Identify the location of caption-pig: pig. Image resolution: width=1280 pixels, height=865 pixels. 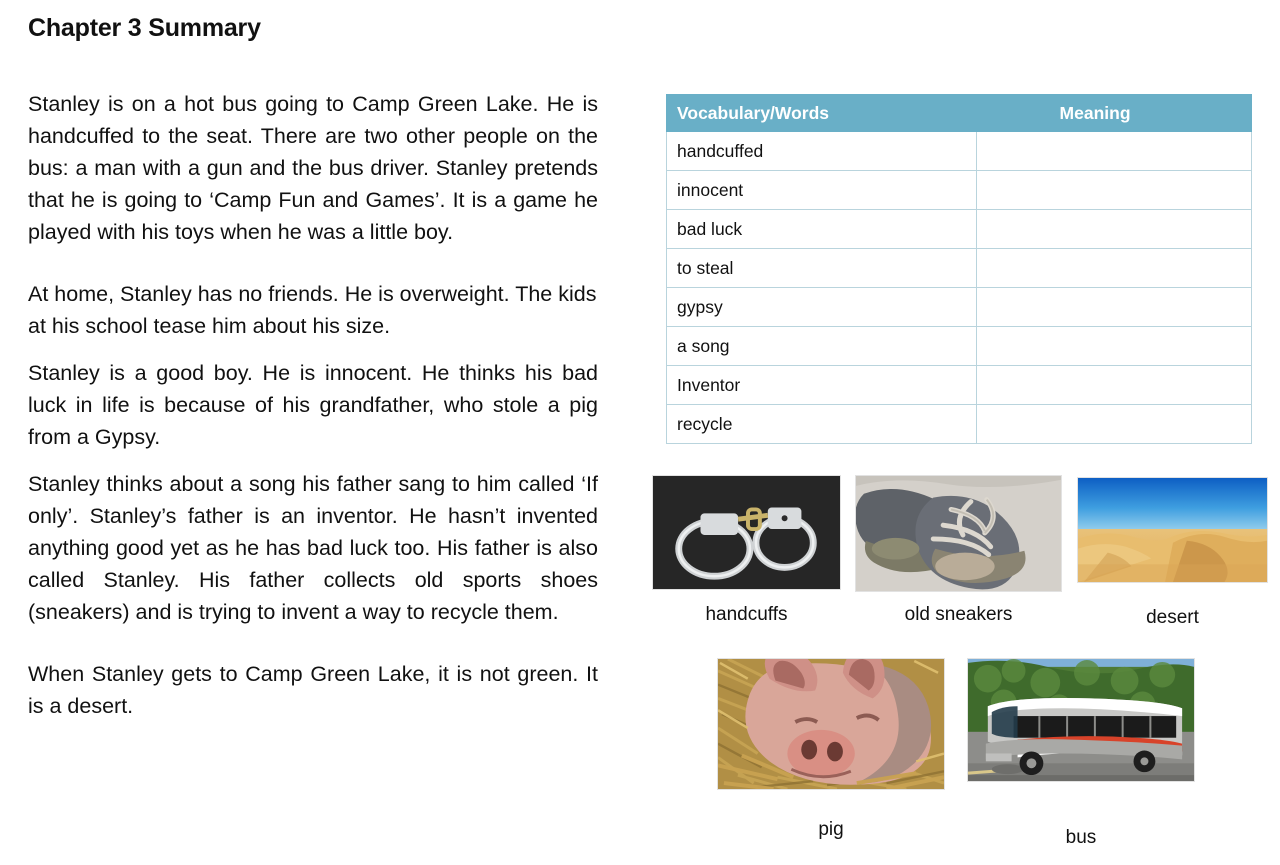
(831, 829).